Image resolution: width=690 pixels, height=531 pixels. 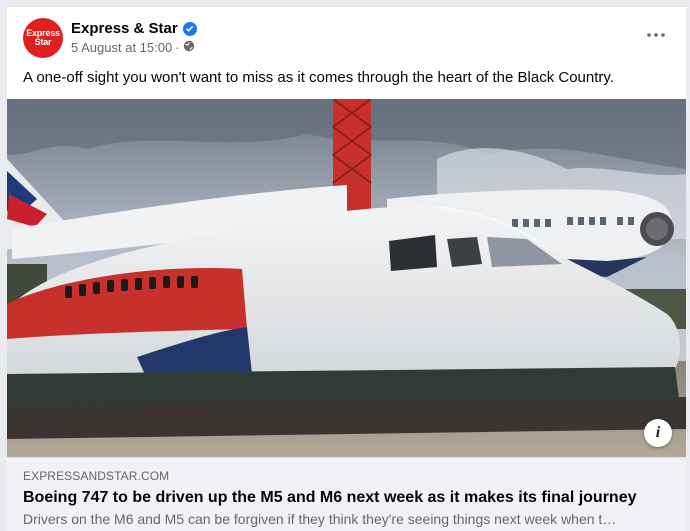 I want to click on avatar-line2: Star, so click(x=43, y=42).